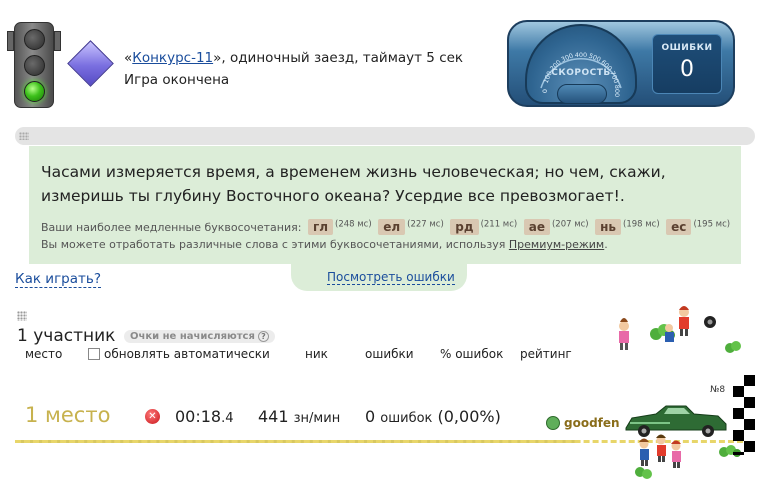 The width and height of the screenshot is (760, 486). Describe the element at coordinates (712, 224) in the screenshot. I see `slow-combo-ms: (195 мс)` at that location.